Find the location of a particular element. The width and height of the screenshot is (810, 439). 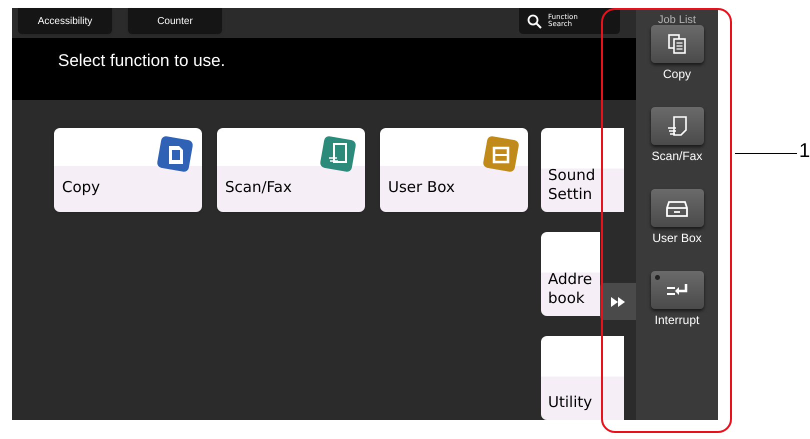

top-menu-button: Accessibility is located at coordinates (65, 21).